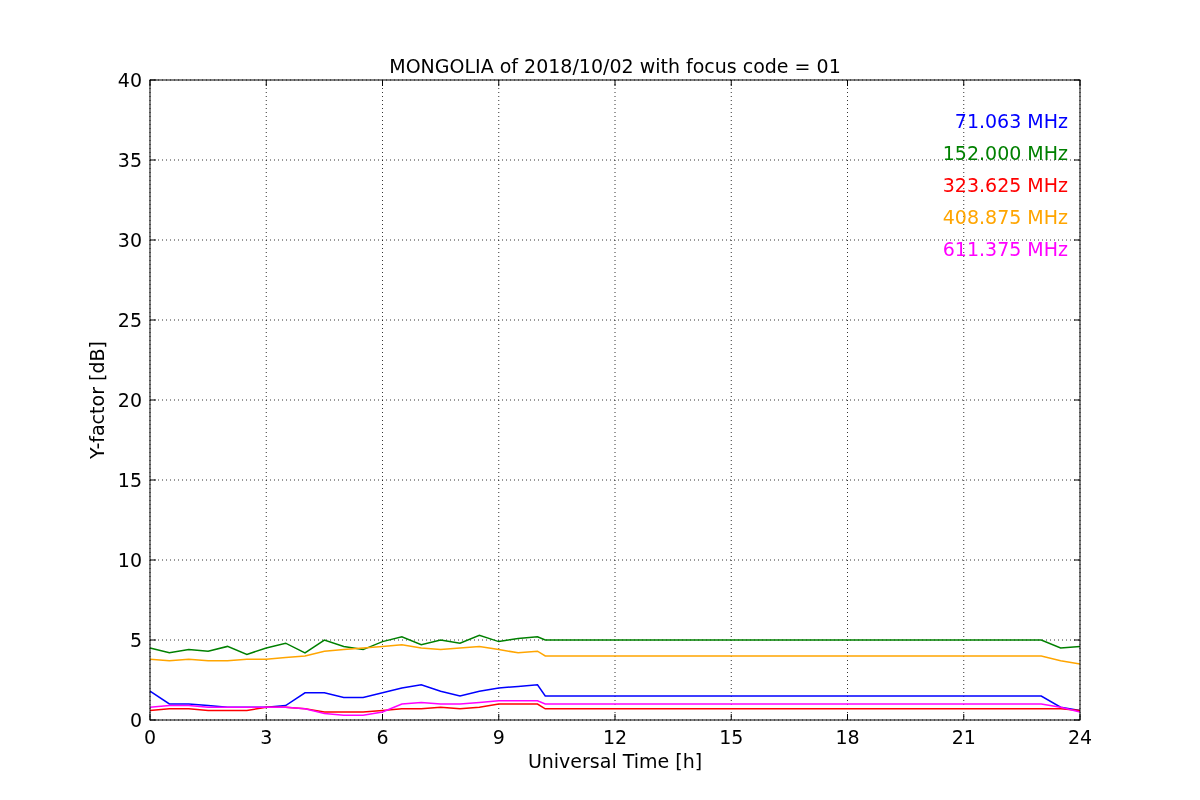 This screenshot has height=800, width=1200. What do you see at coordinates (135, 720) in the screenshot?
I see `y-tick-label: 0` at bounding box center [135, 720].